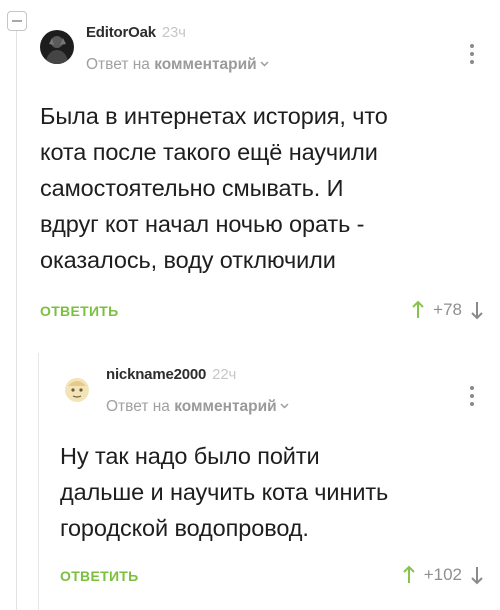  Describe the element at coordinates (224, 374) in the screenshot. I see `timestamp: 22ч` at that location.